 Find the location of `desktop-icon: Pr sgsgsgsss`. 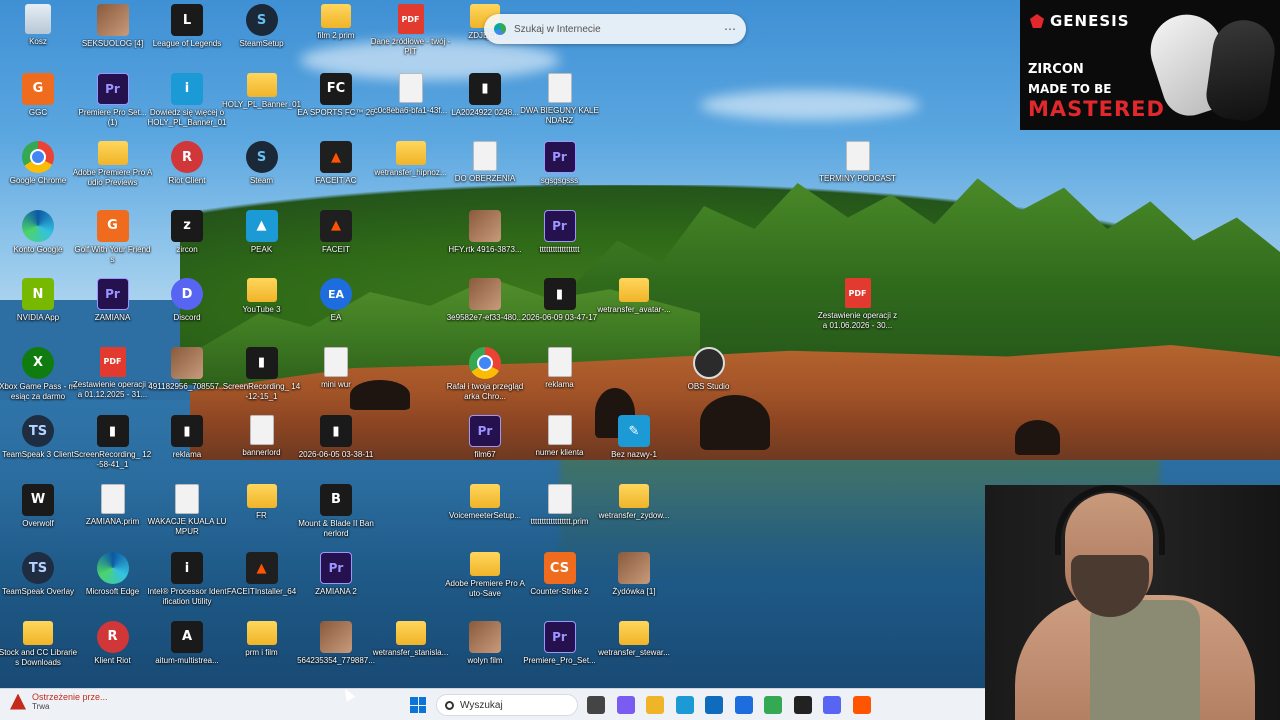

desktop-icon: Pr sgsgsgsss is located at coordinates (560, 174).